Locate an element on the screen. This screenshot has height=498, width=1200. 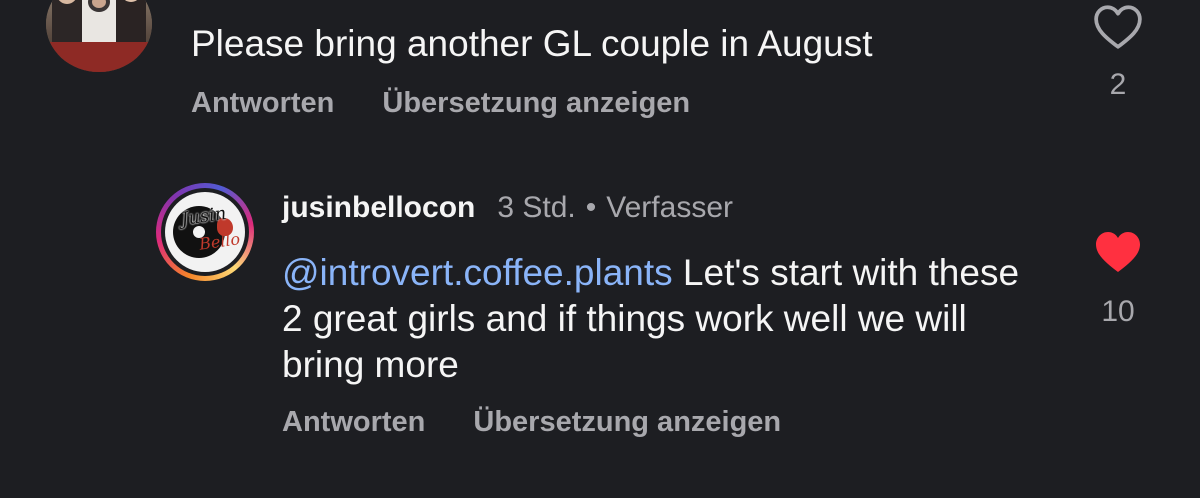
author-avatar: Jusin Bello is located at coordinates (205, 232).